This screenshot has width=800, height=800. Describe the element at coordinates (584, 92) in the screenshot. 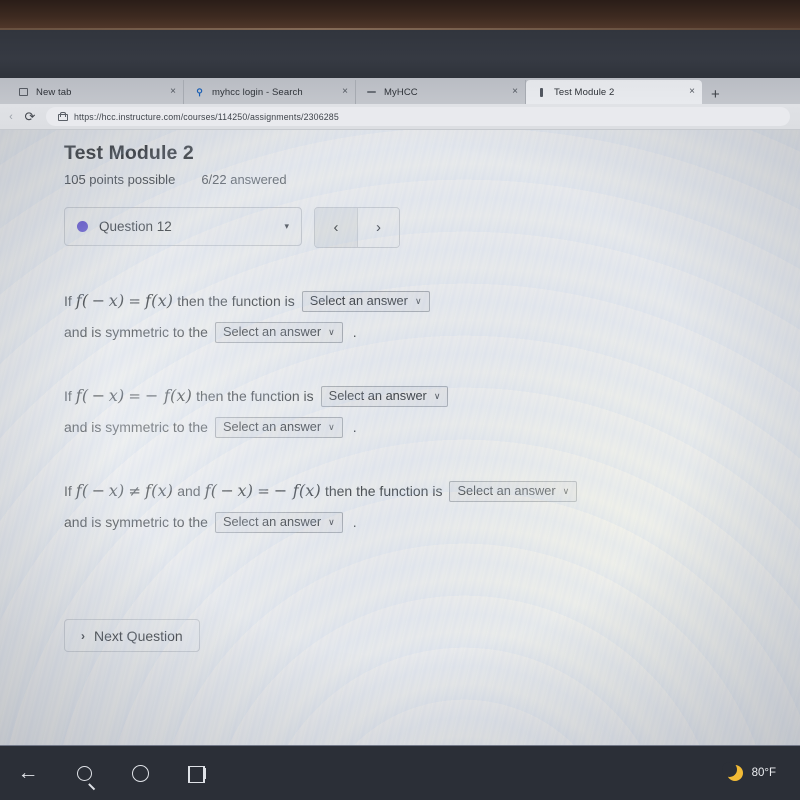

I see `tab-title: Test Module 2` at that location.